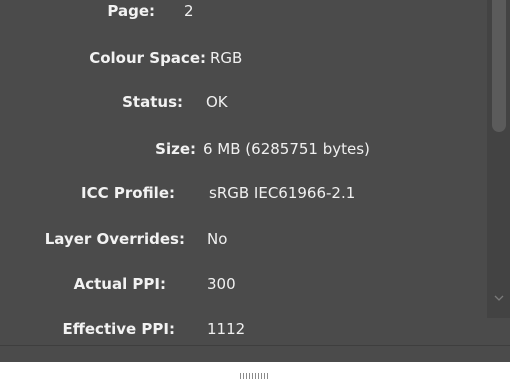 The image size is (522, 384). I want to click on property-value: 2, so click(189, 11).